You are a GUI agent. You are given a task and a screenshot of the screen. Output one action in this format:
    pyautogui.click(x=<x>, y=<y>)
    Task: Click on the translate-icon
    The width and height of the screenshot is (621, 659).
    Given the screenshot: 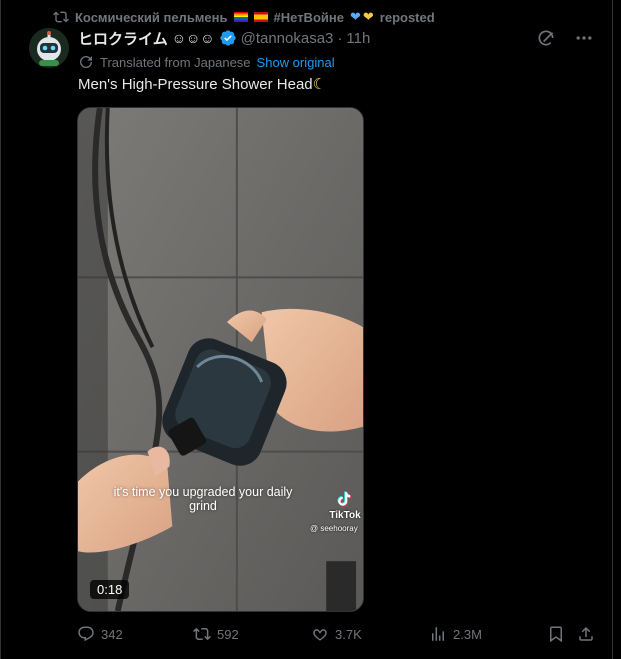 What is the action you would take?
    pyautogui.click(x=86, y=62)
    